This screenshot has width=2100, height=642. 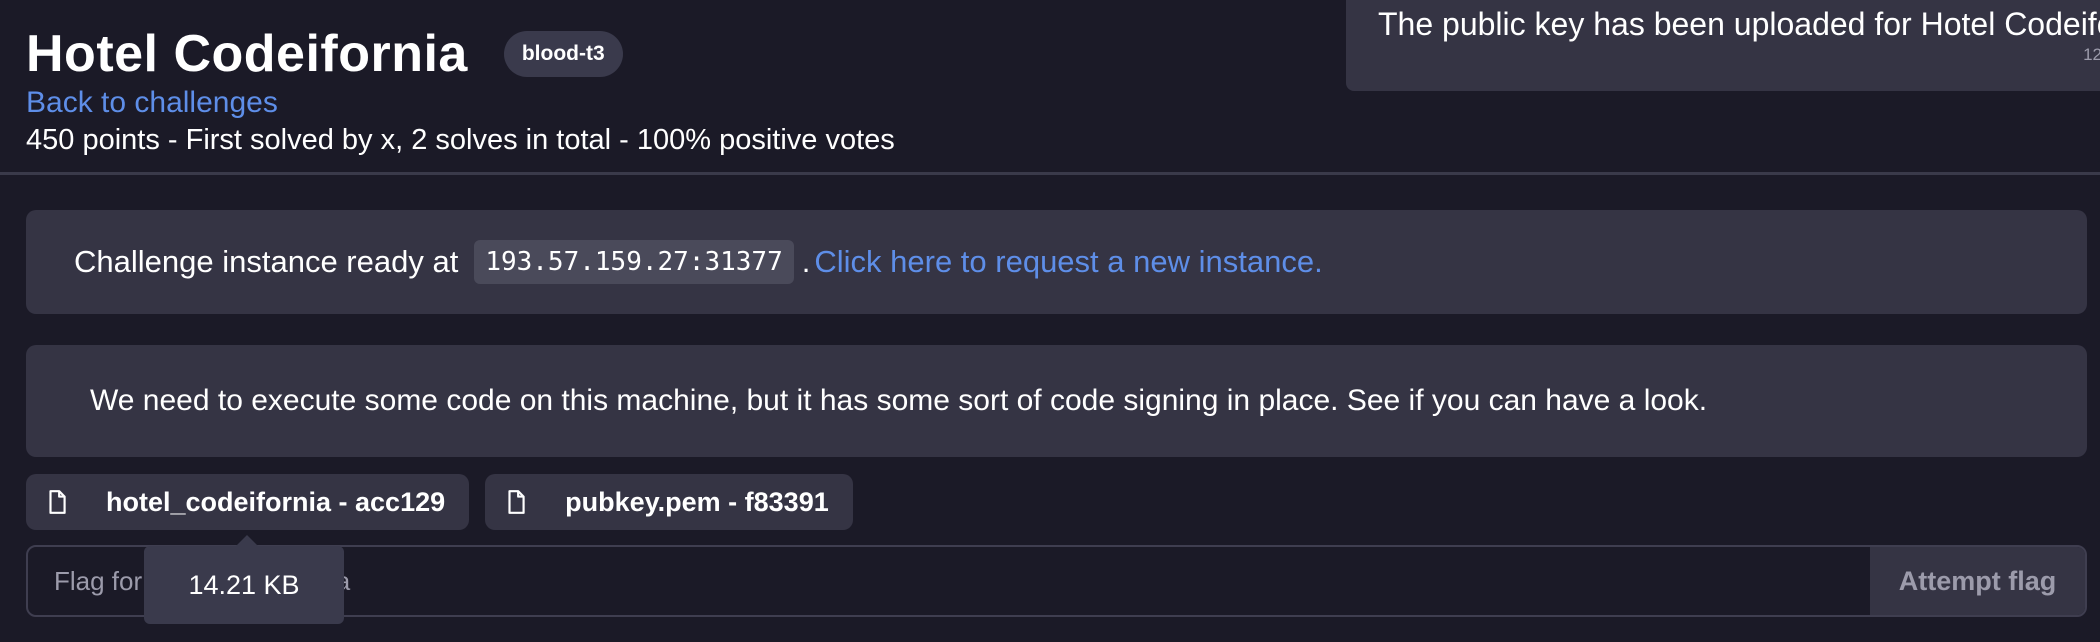 I want to click on file-download-hotel-codeifornia: hotel_codeifornia - acc129, so click(x=248, y=502).